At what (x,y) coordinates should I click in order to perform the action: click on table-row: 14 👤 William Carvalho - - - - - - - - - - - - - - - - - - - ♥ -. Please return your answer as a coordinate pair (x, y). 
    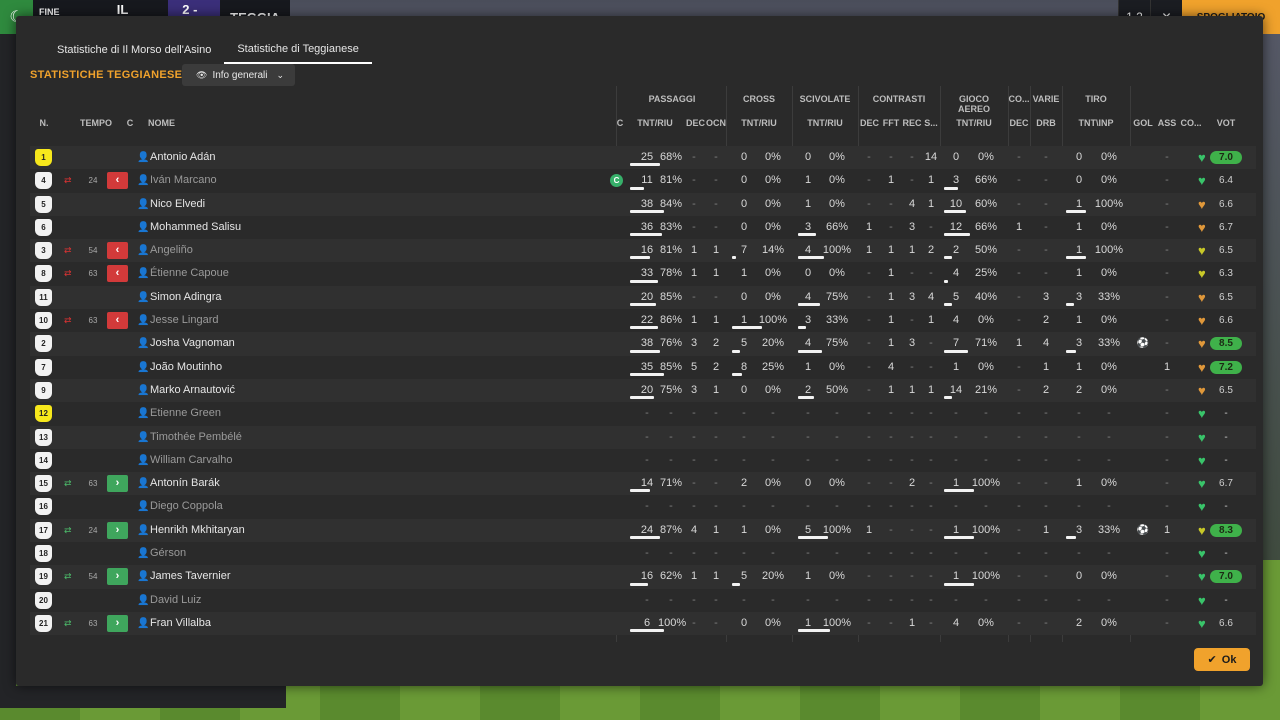
    Looking at the image, I should click on (643, 460).